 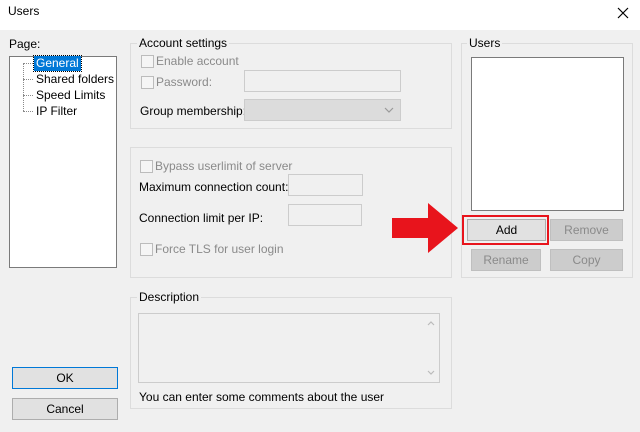 I want to click on ok-button: OK, so click(x=65, y=378).